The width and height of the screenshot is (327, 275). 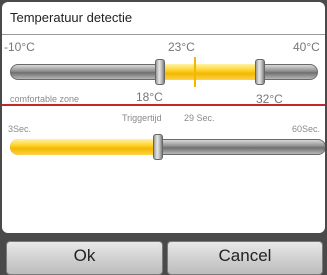 What do you see at coordinates (20, 129) in the screenshot?
I see `trigger-min-label: 3Sec.` at bounding box center [20, 129].